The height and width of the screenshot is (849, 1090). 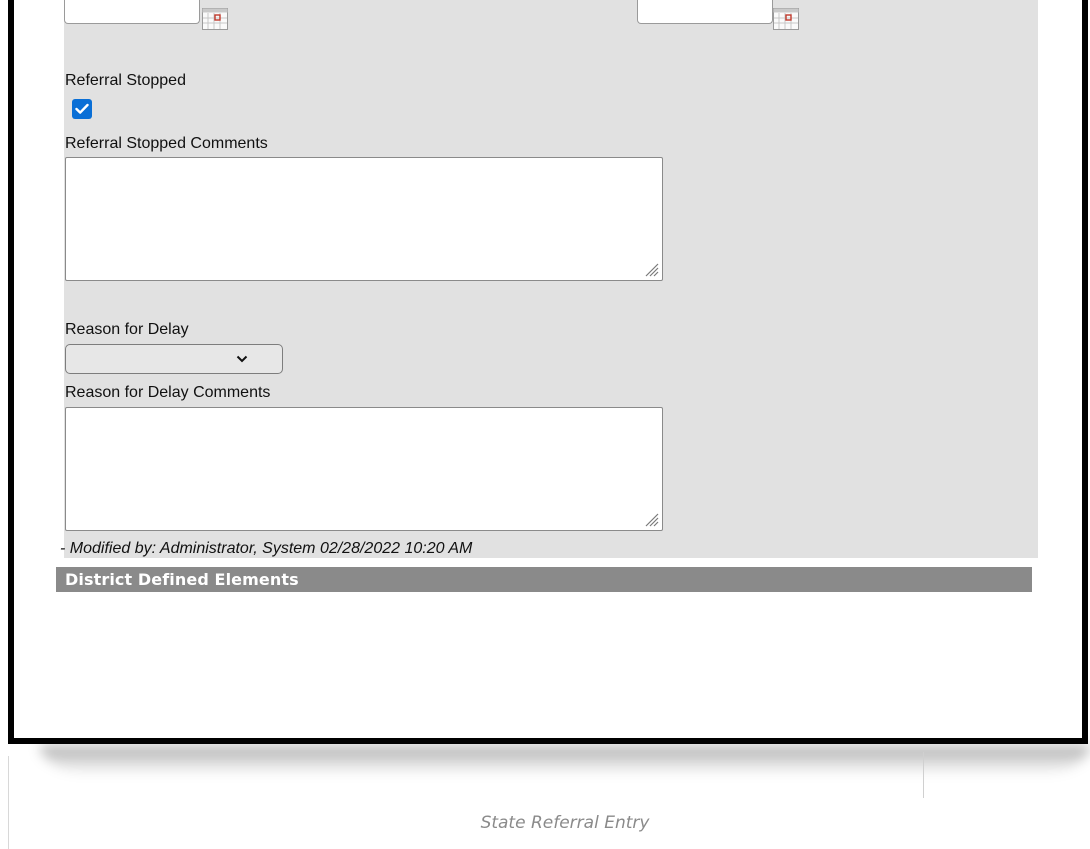 What do you see at coordinates (125, 80) in the screenshot?
I see `referral-stopped-label: Referral Stopped` at bounding box center [125, 80].